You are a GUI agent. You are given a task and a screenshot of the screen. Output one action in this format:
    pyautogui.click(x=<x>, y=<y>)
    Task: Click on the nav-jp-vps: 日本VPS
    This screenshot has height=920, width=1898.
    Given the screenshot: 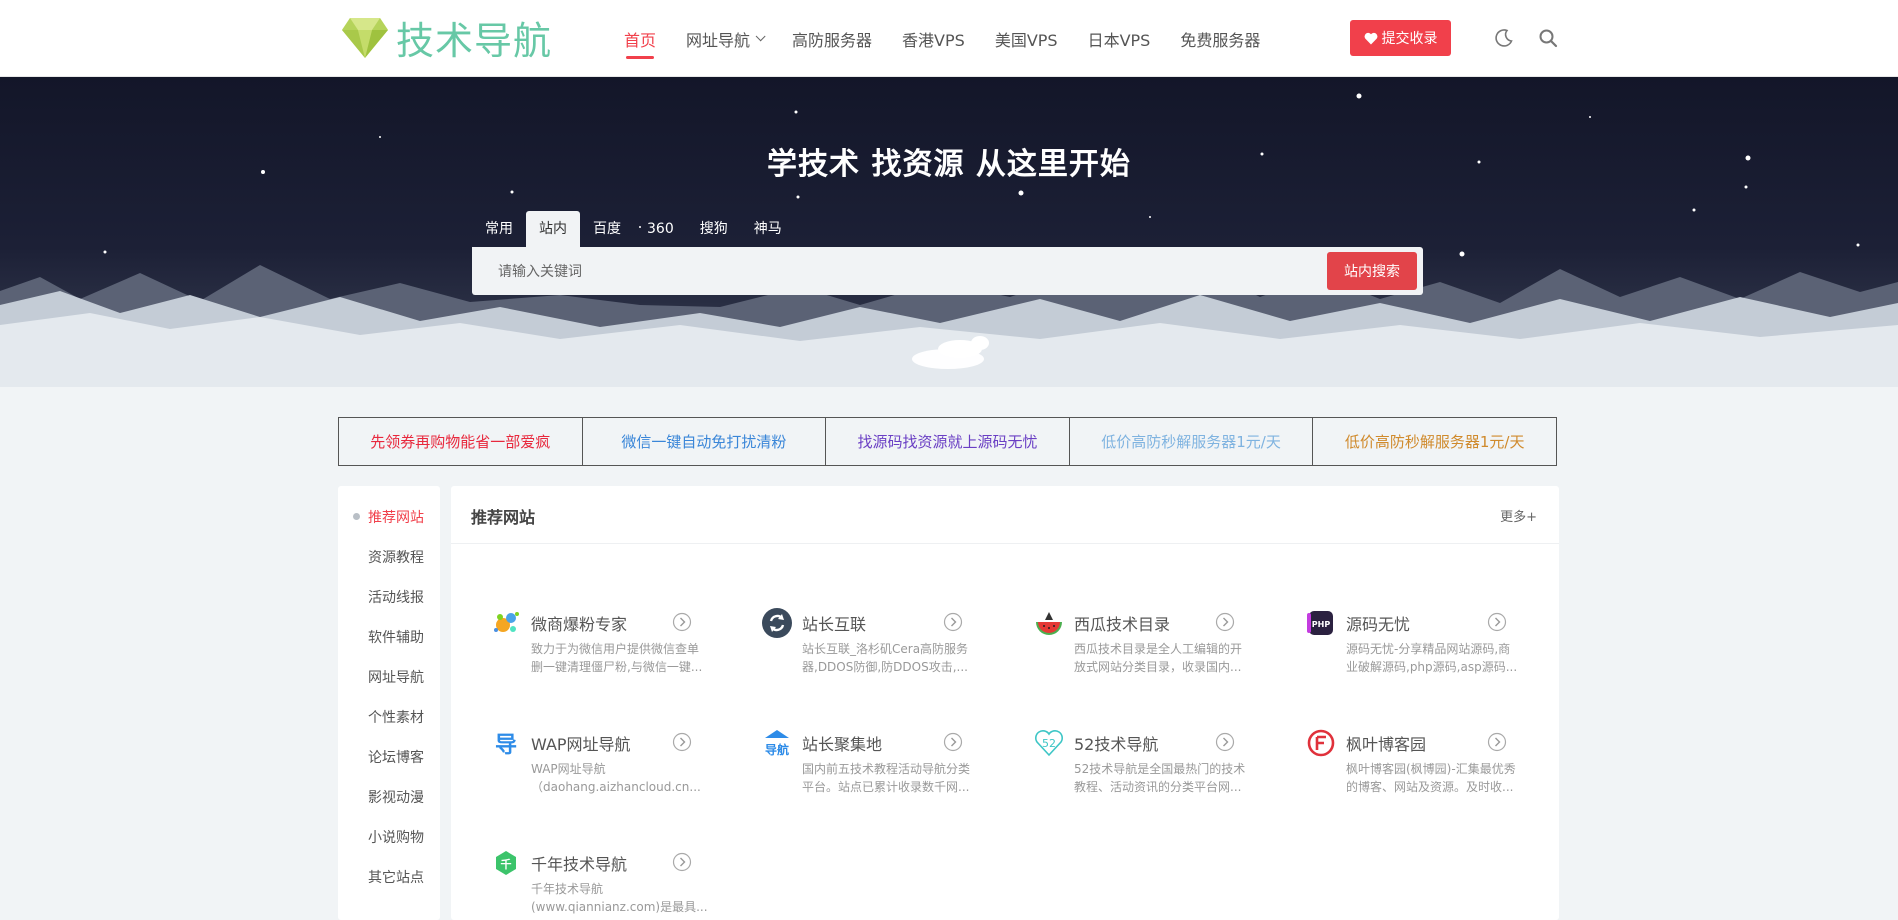 What is the action you would take?
    pyautogui.click(x=1119, y=38)
    